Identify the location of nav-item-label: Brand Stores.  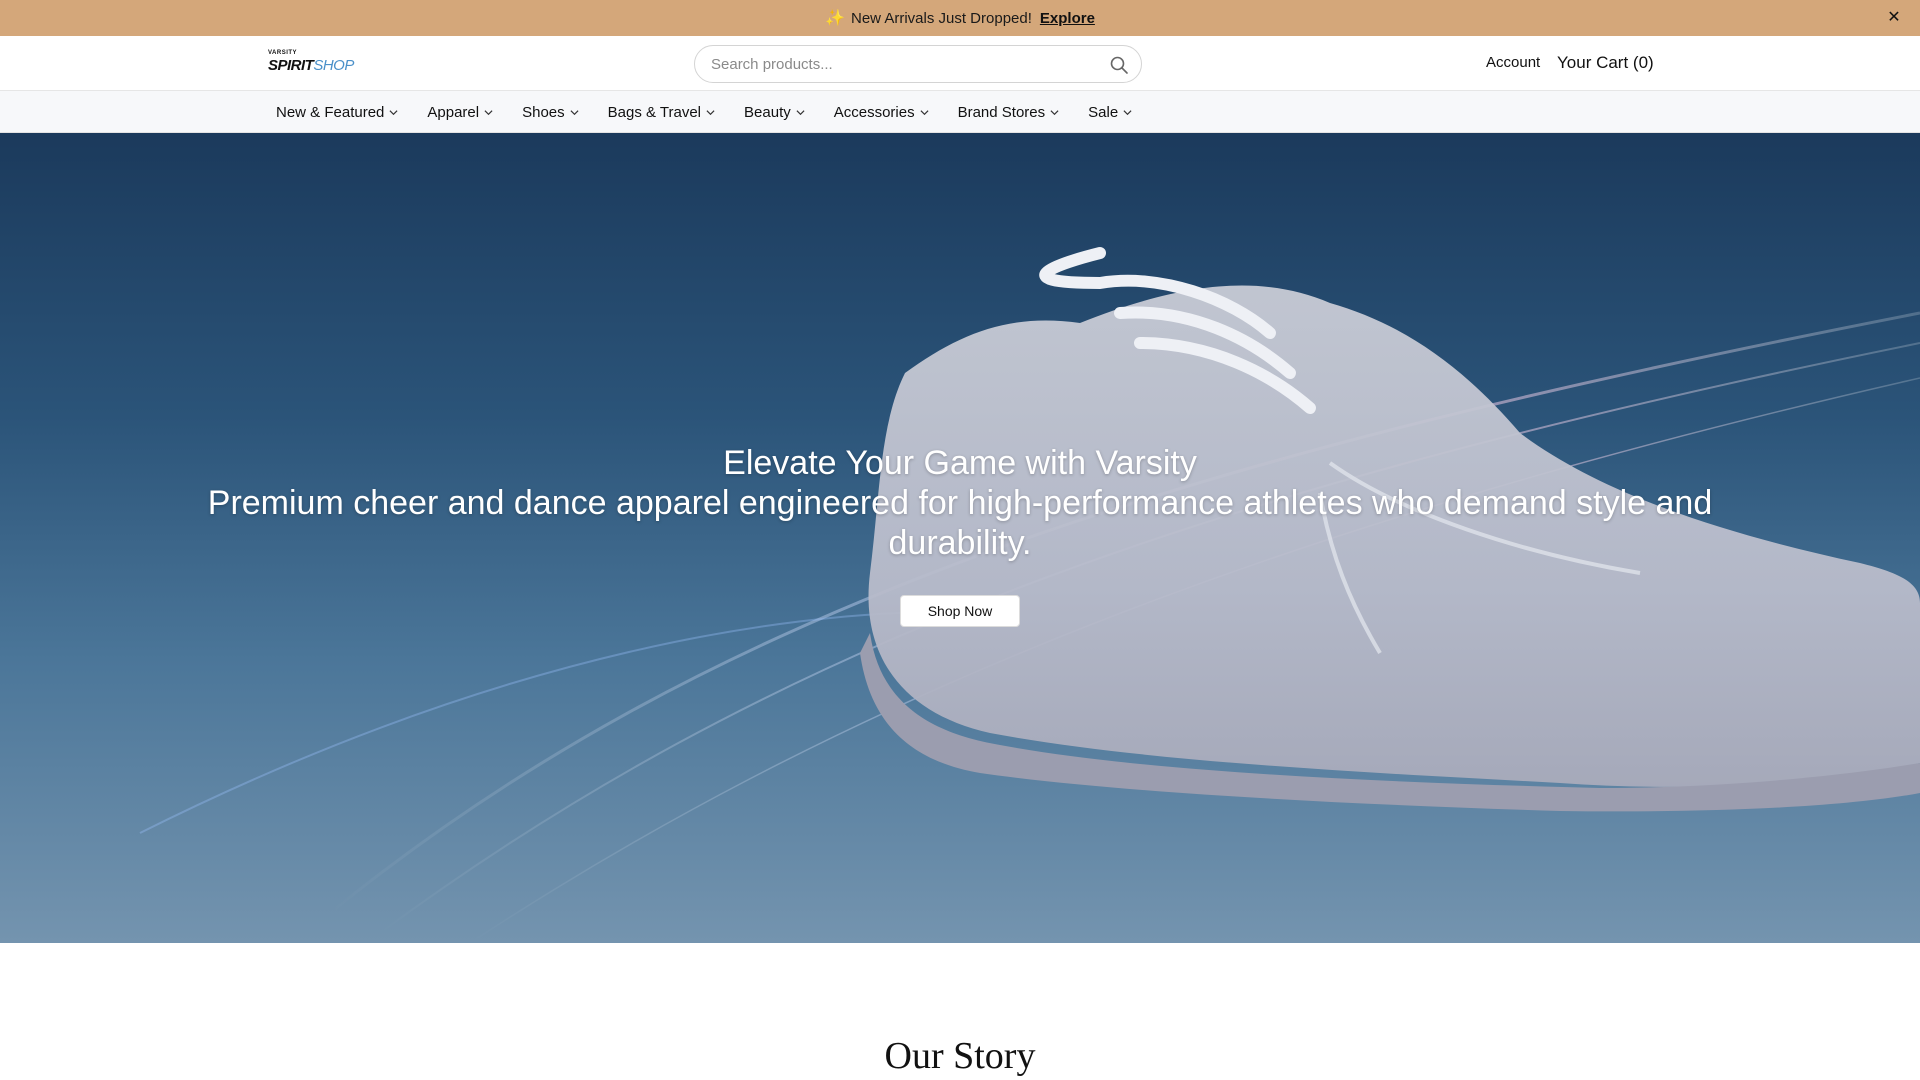
(1001, 112).